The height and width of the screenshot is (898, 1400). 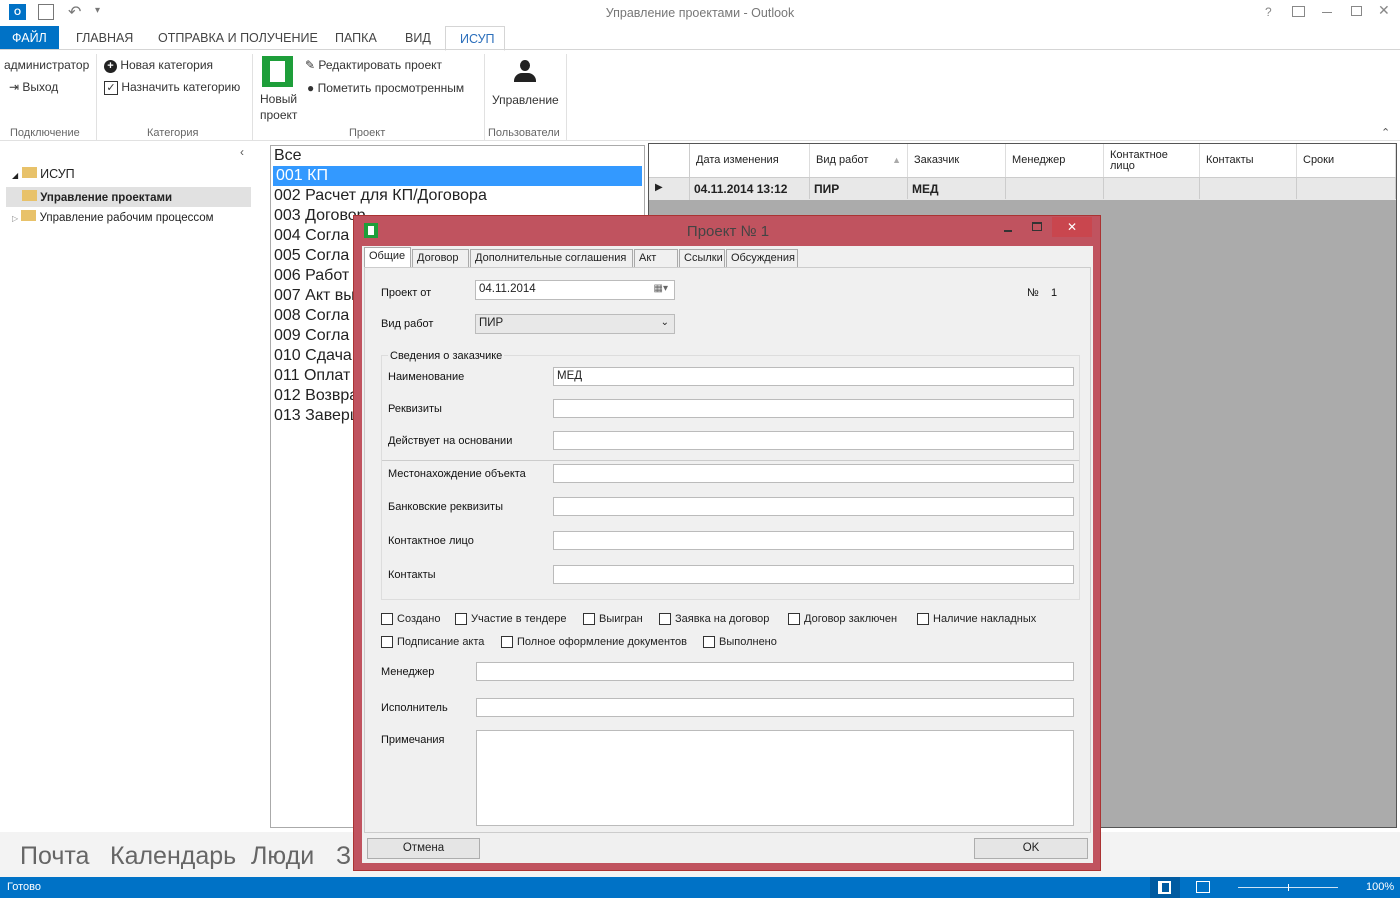 What do you see at coordinates (775, 707) in the screenshot?
I see `executor-input` at bounding box center [775, 707].